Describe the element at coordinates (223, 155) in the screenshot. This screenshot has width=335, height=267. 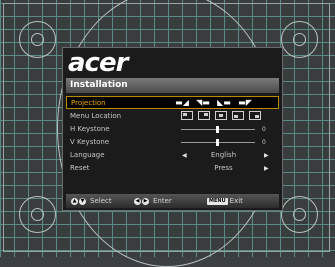
I see `language-value: English` at that location.